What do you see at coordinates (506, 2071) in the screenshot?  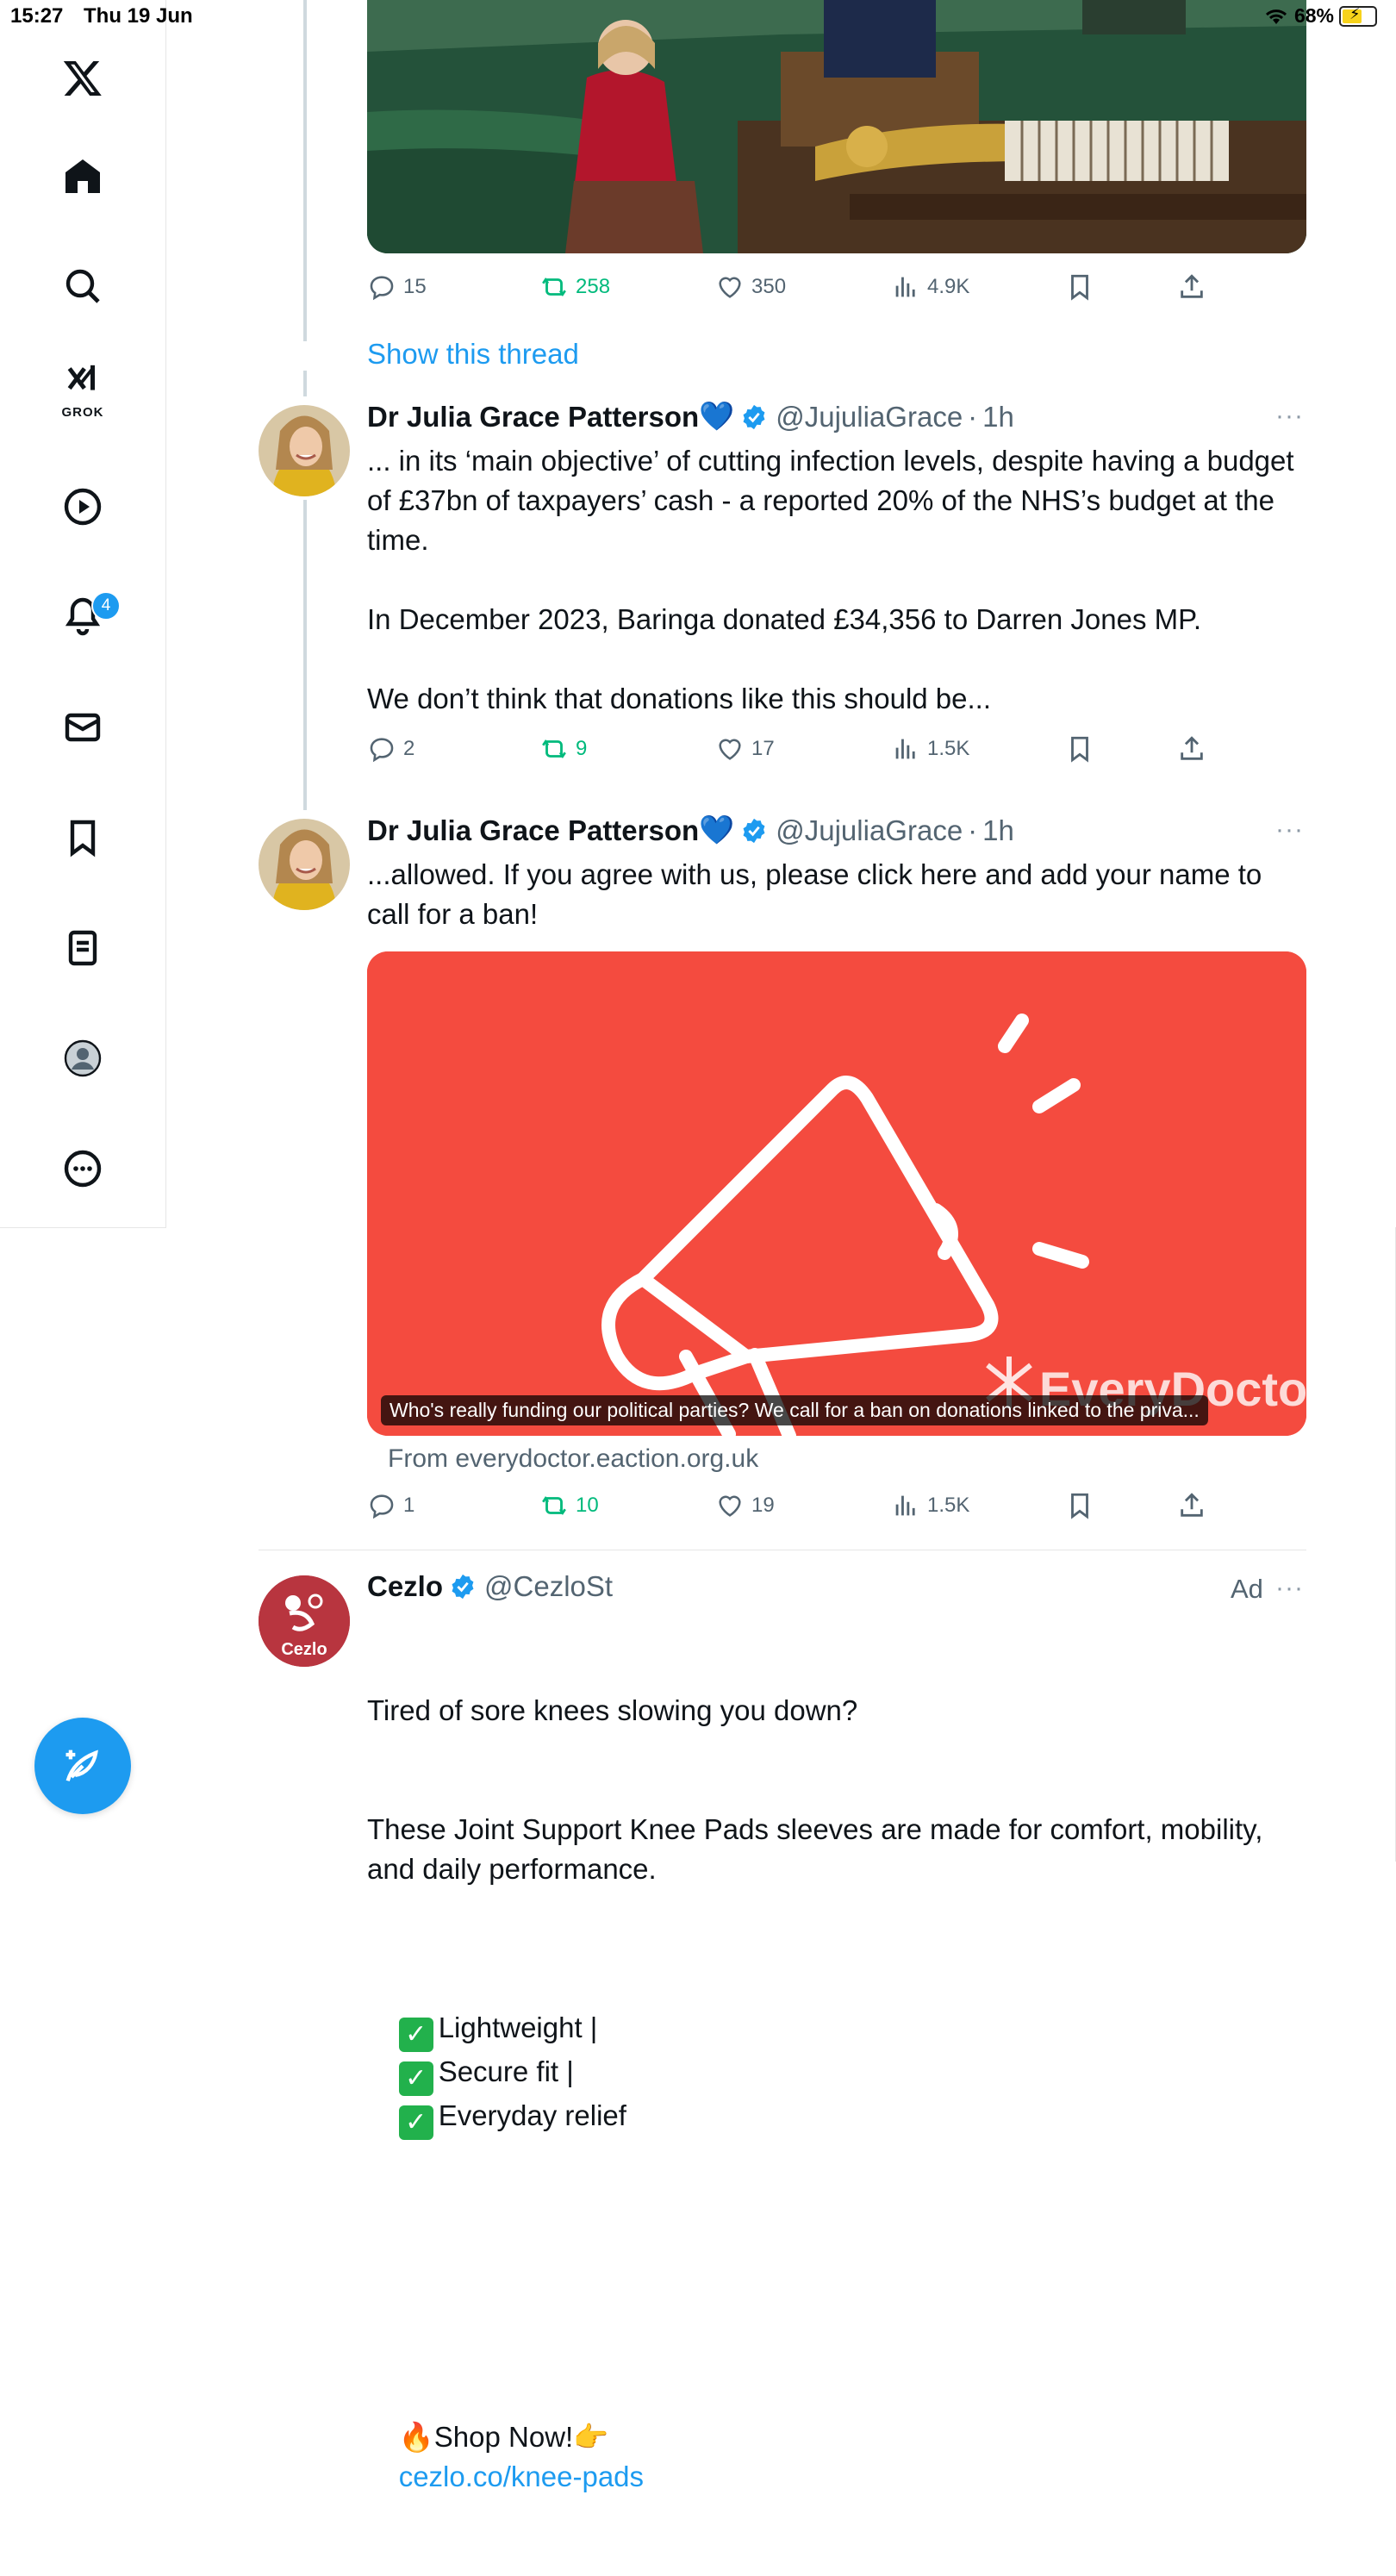 I see `feature-2: Secure fit |` at bounding box center [506, 2071].